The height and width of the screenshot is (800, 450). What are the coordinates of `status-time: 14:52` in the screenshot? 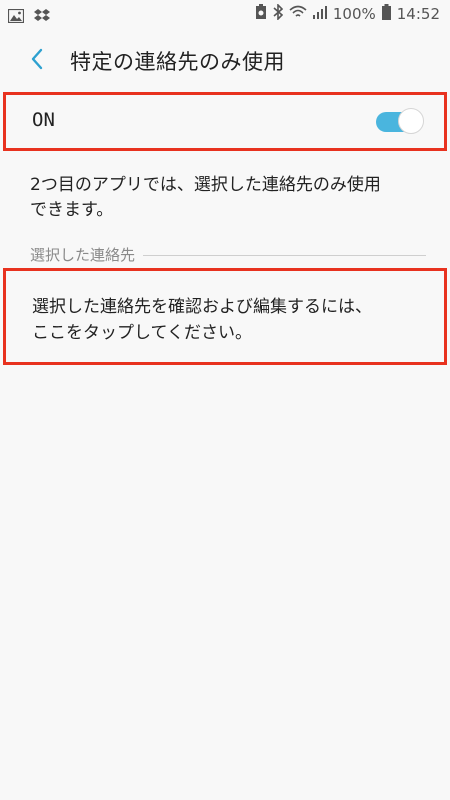 It's located at (418, 14).